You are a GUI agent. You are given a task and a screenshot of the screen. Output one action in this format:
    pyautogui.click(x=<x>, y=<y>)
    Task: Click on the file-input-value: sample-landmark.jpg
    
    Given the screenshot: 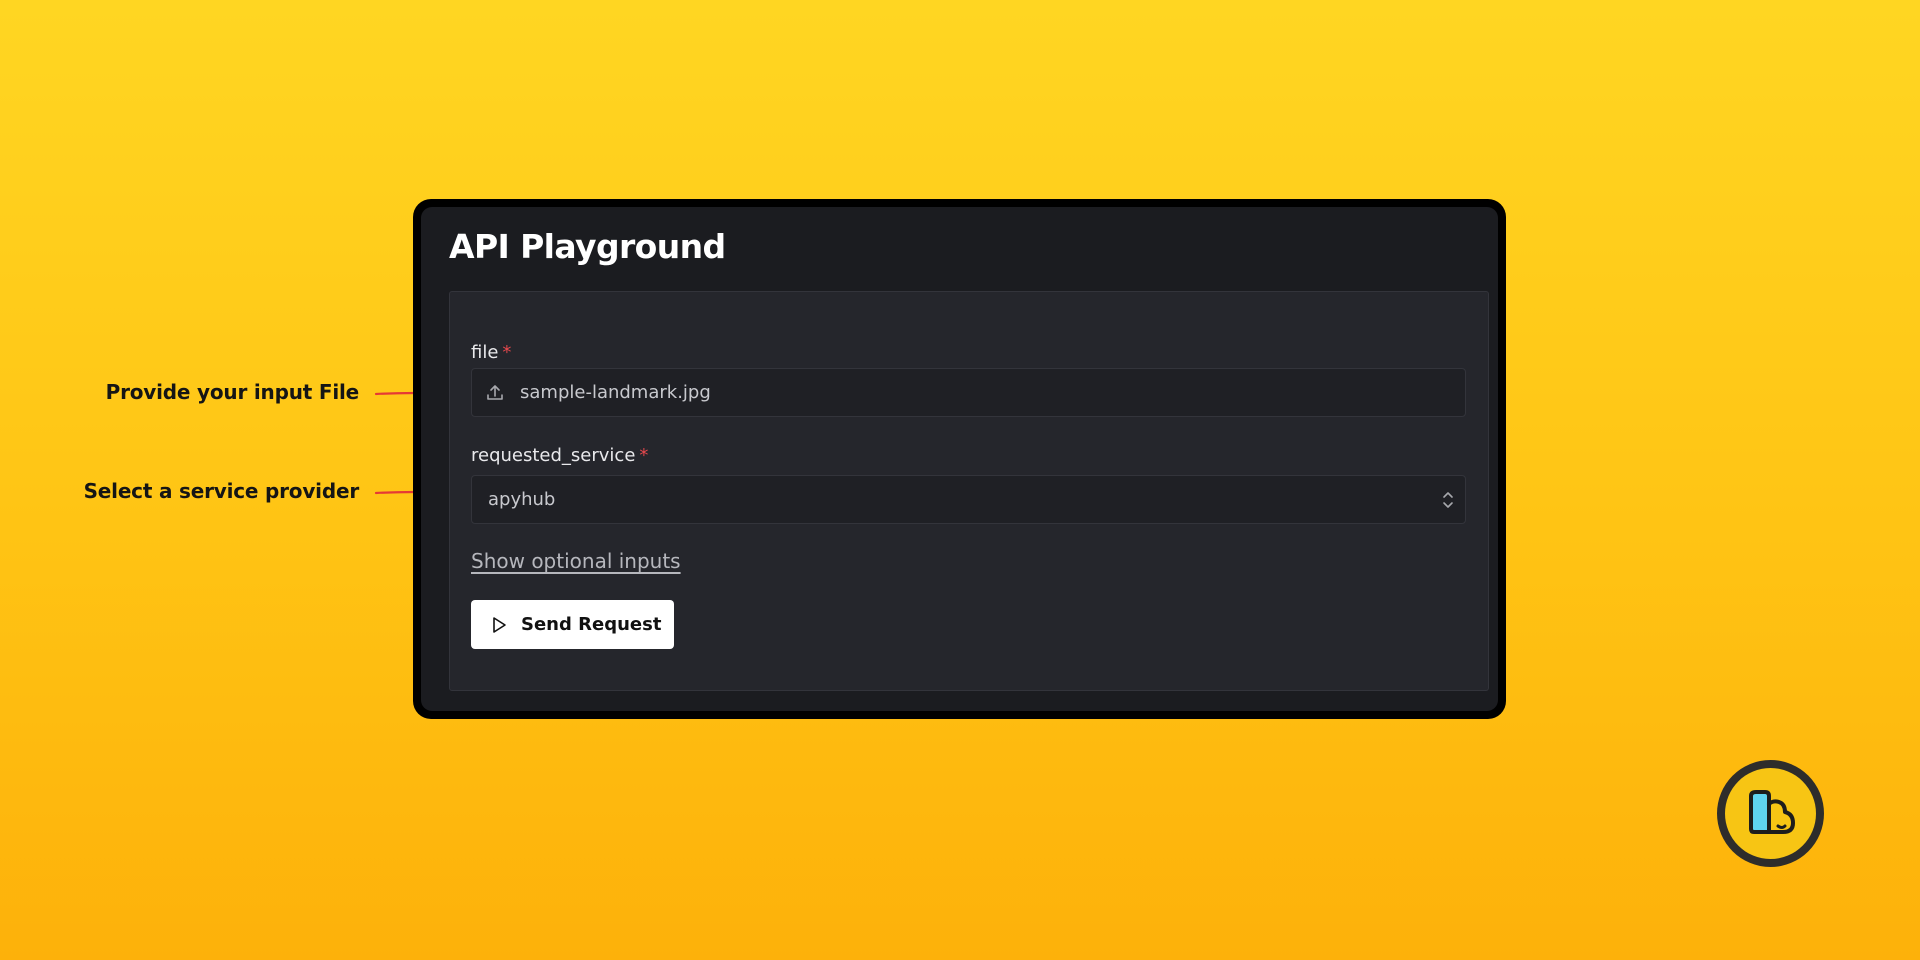 What is the action you would take?
    pyautogui.click(x=615, y=392)
    